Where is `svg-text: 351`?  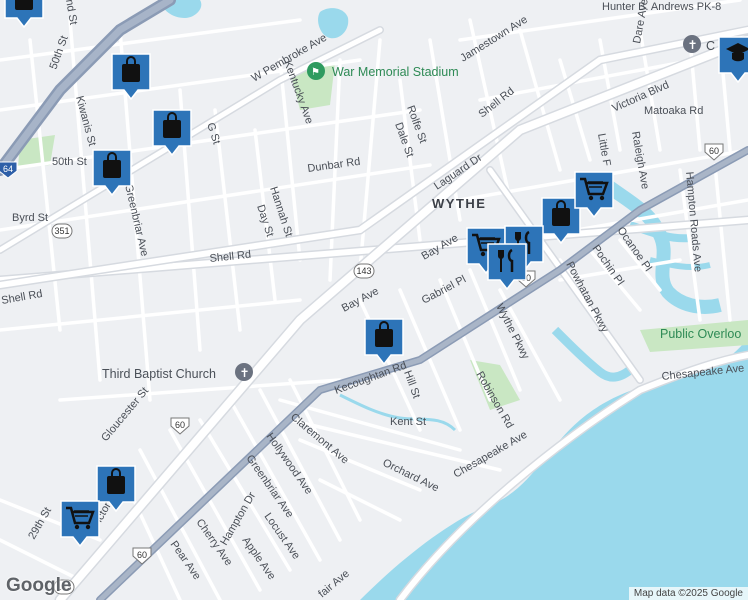
svg-text: 351 is located at coordinates (61, 231).